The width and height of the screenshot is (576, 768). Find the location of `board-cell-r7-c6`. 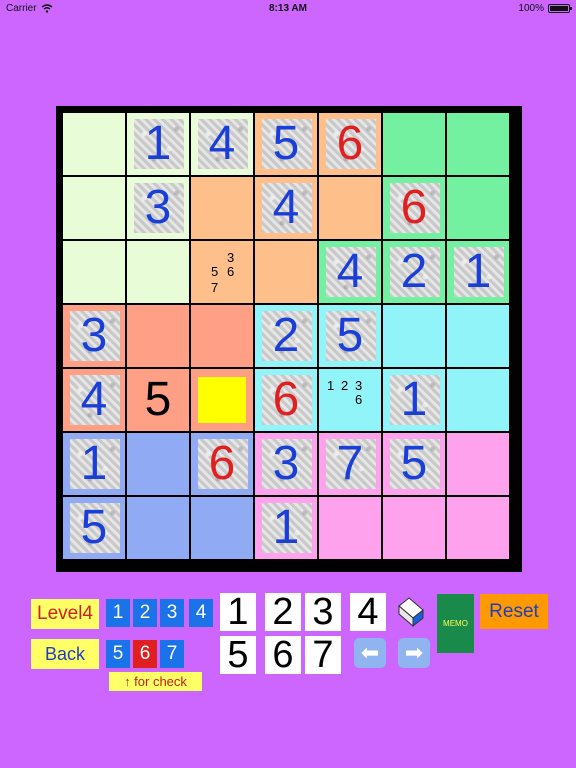

board-cell-r7-c6 is located at coordinates (414, 528).